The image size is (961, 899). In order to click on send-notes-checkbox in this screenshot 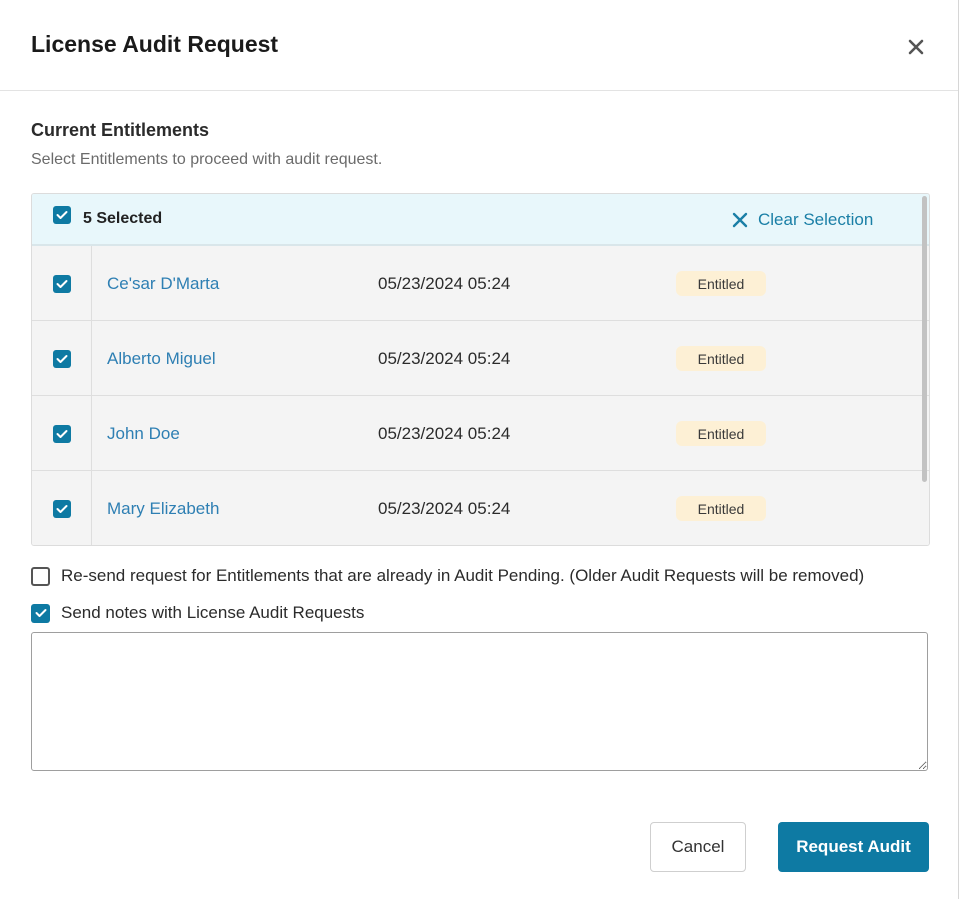, I will do `click(40, 613)`.